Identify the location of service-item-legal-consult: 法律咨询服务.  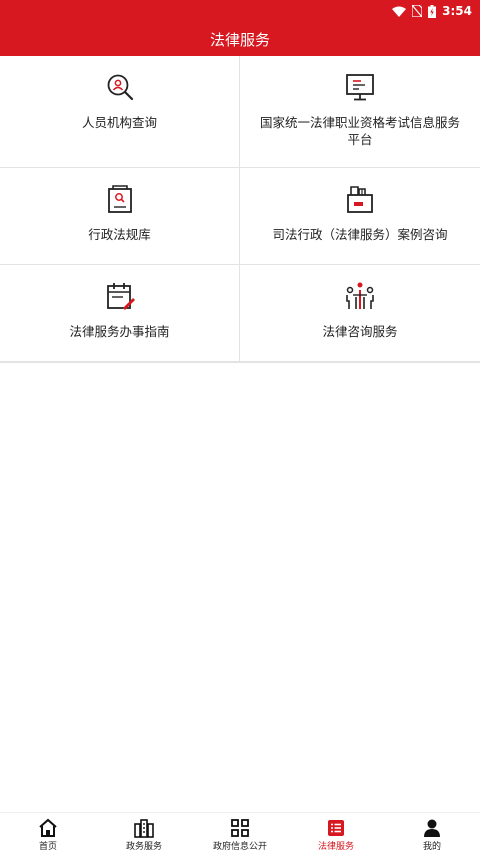
(360, 313).